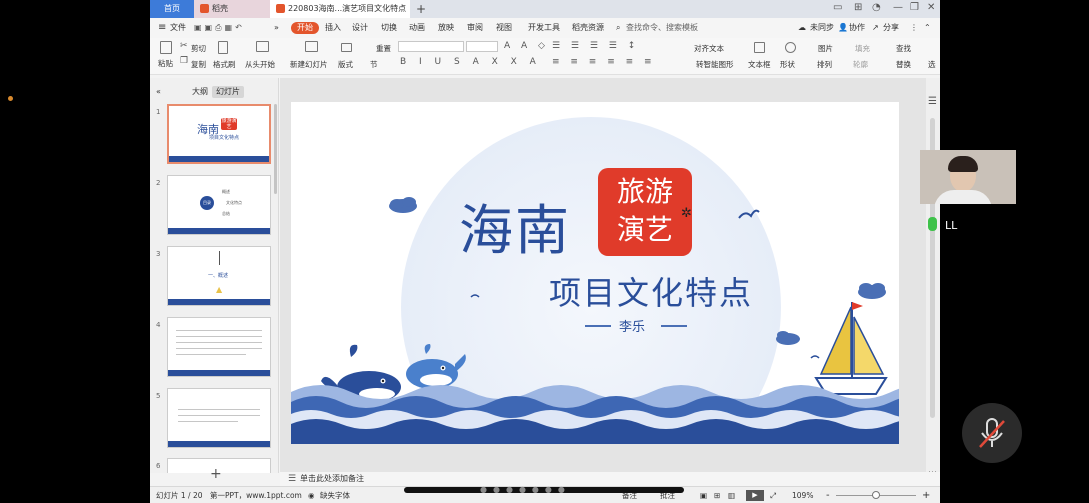  Describe the element at coordinates (876, 495) in the screenshot. I see `zoom-slider-thumb` at that location.